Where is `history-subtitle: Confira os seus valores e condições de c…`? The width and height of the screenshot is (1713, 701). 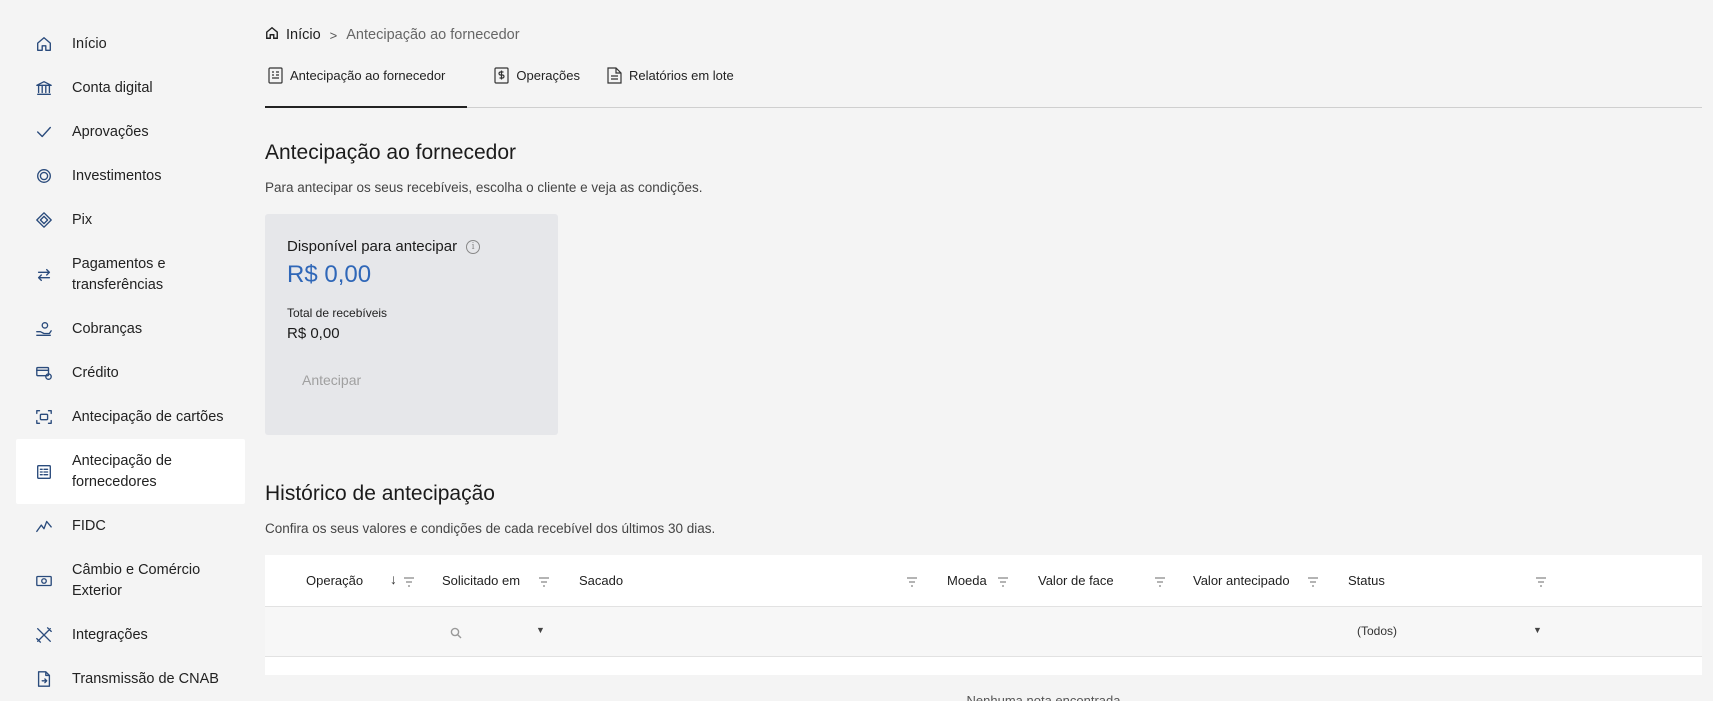 history-subtitle: Confira os seus valores e condições de c… is located at coordinates (490, 528).